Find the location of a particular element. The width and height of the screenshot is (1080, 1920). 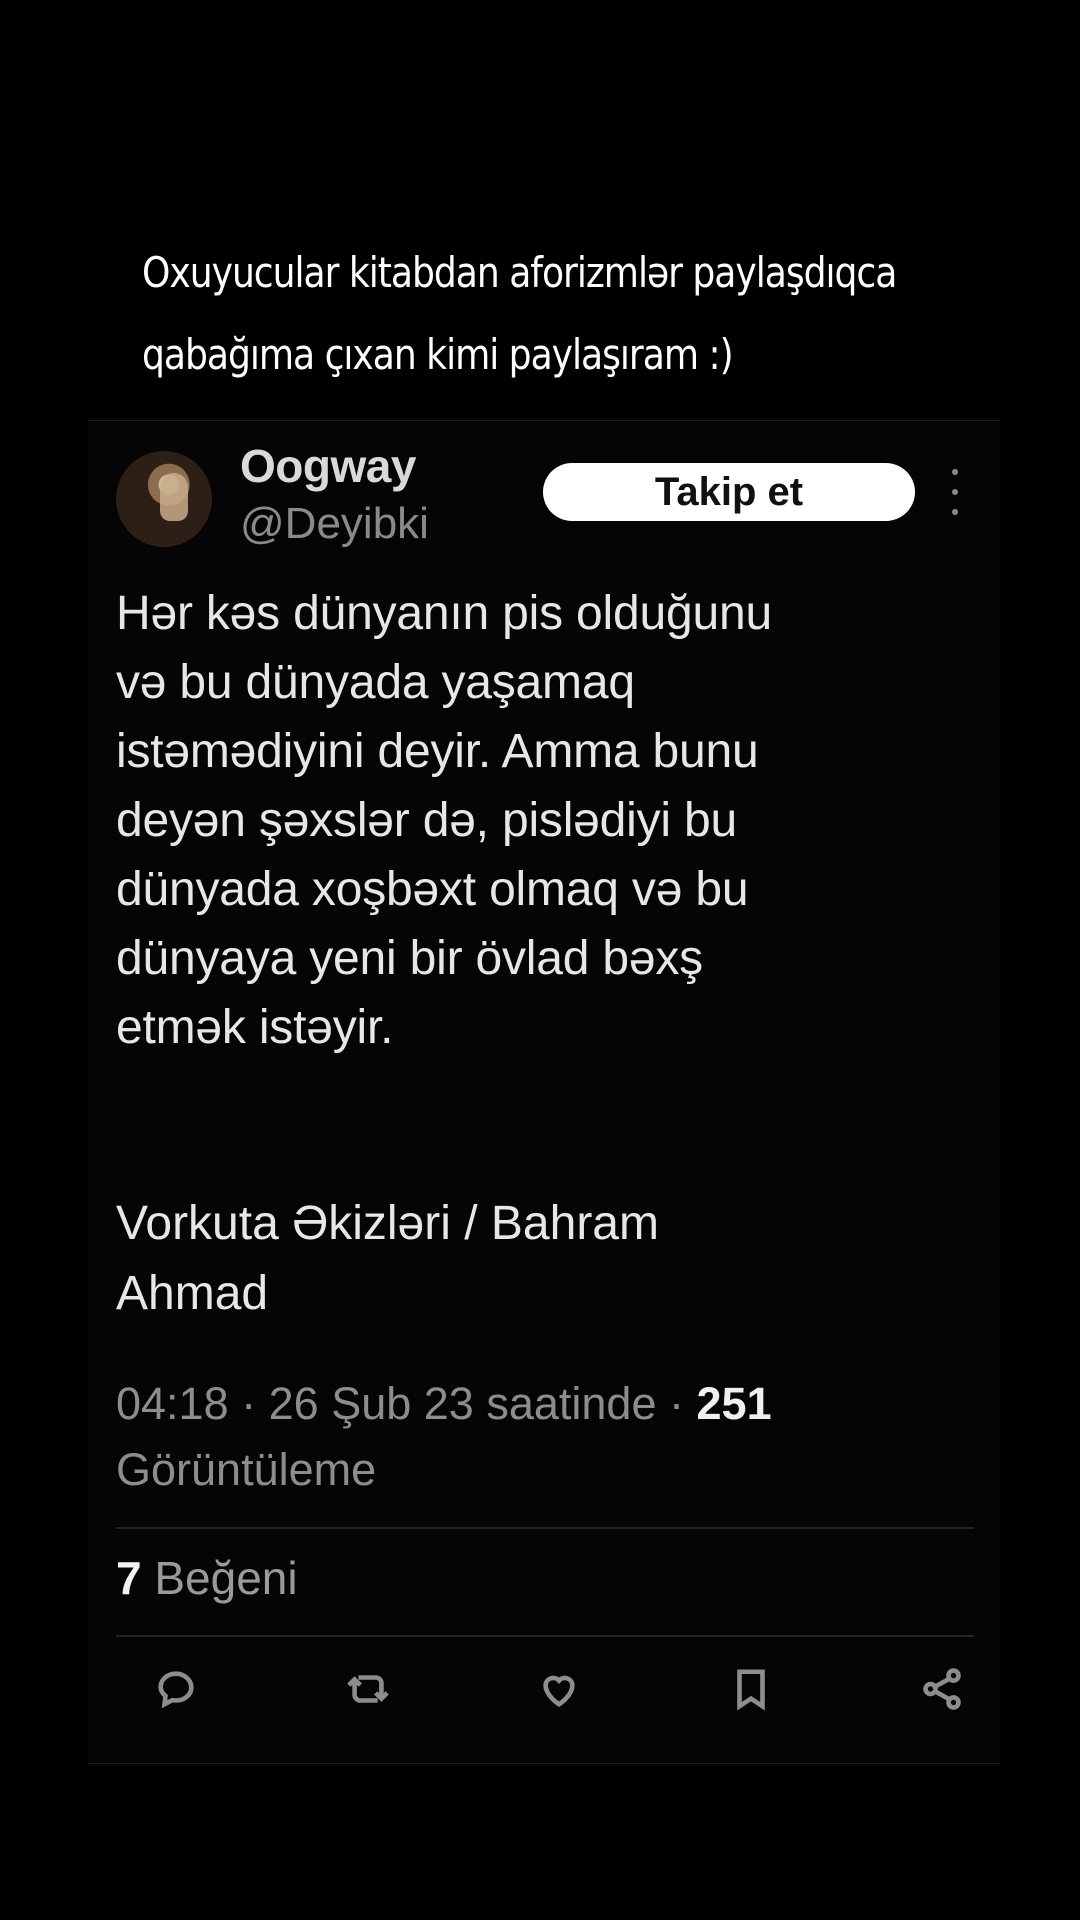

views-label: Görüntüleme is located at coordinates (246, 1469).